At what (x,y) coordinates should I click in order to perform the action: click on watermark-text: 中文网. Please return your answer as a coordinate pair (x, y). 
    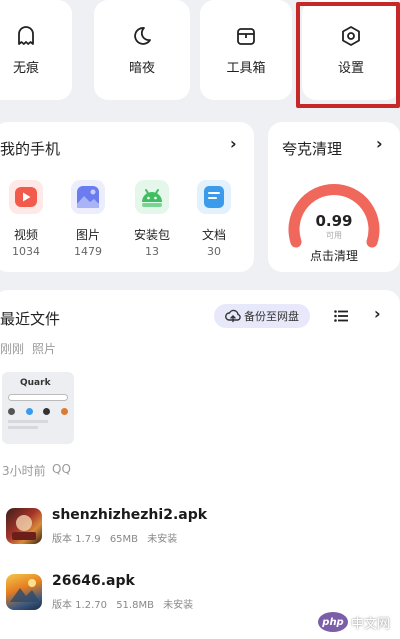
    Looking at the image, I should click on (371, 624).